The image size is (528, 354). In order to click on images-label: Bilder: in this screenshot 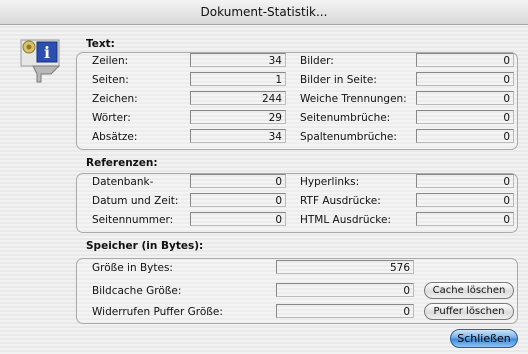, I will do `click(317, 61)`.